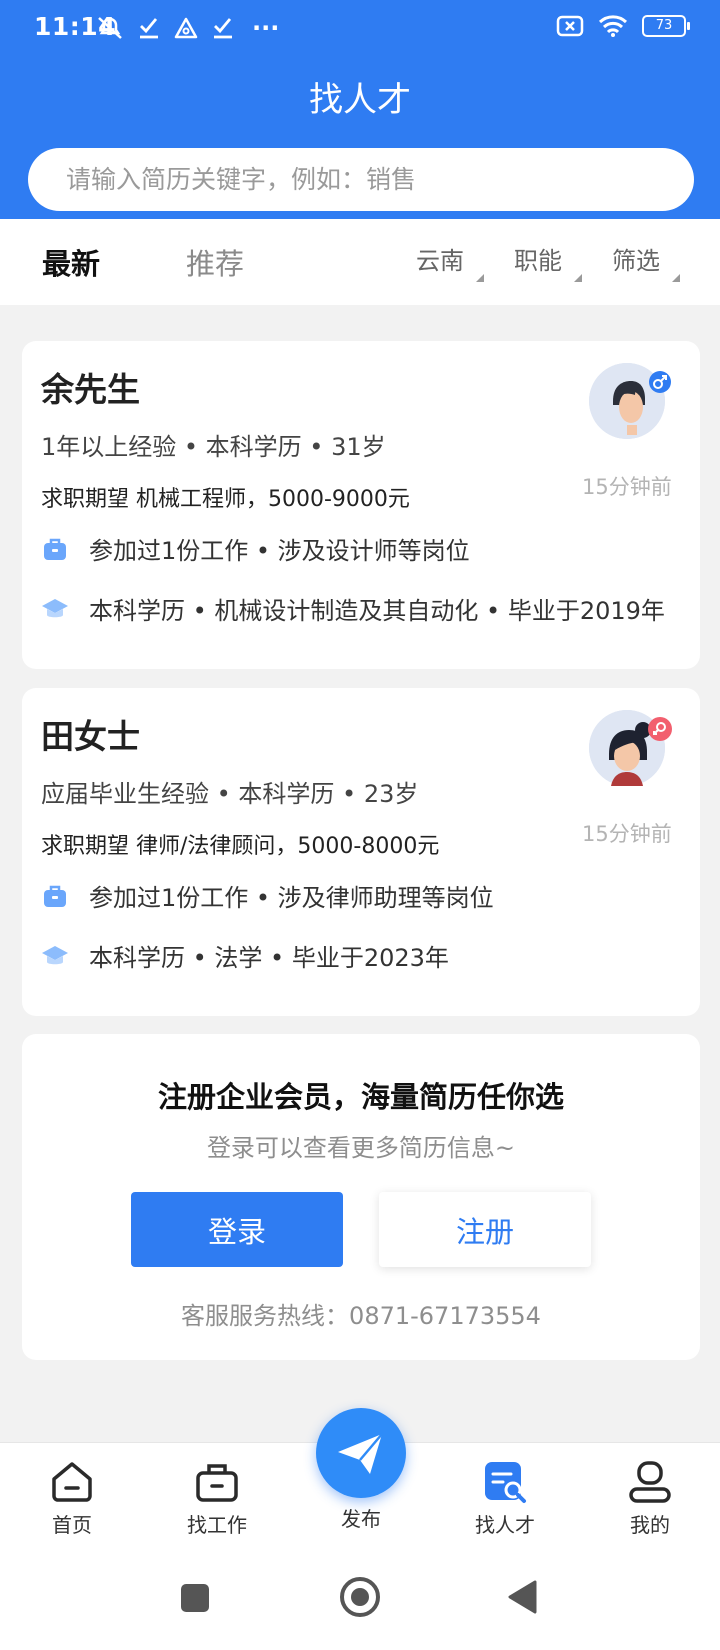 The image size is (720, 1650). What do you see at coordinates (90, 736) in the screenshot?
I see `candidate-name: 田女士` at bounding box center [90, 736].